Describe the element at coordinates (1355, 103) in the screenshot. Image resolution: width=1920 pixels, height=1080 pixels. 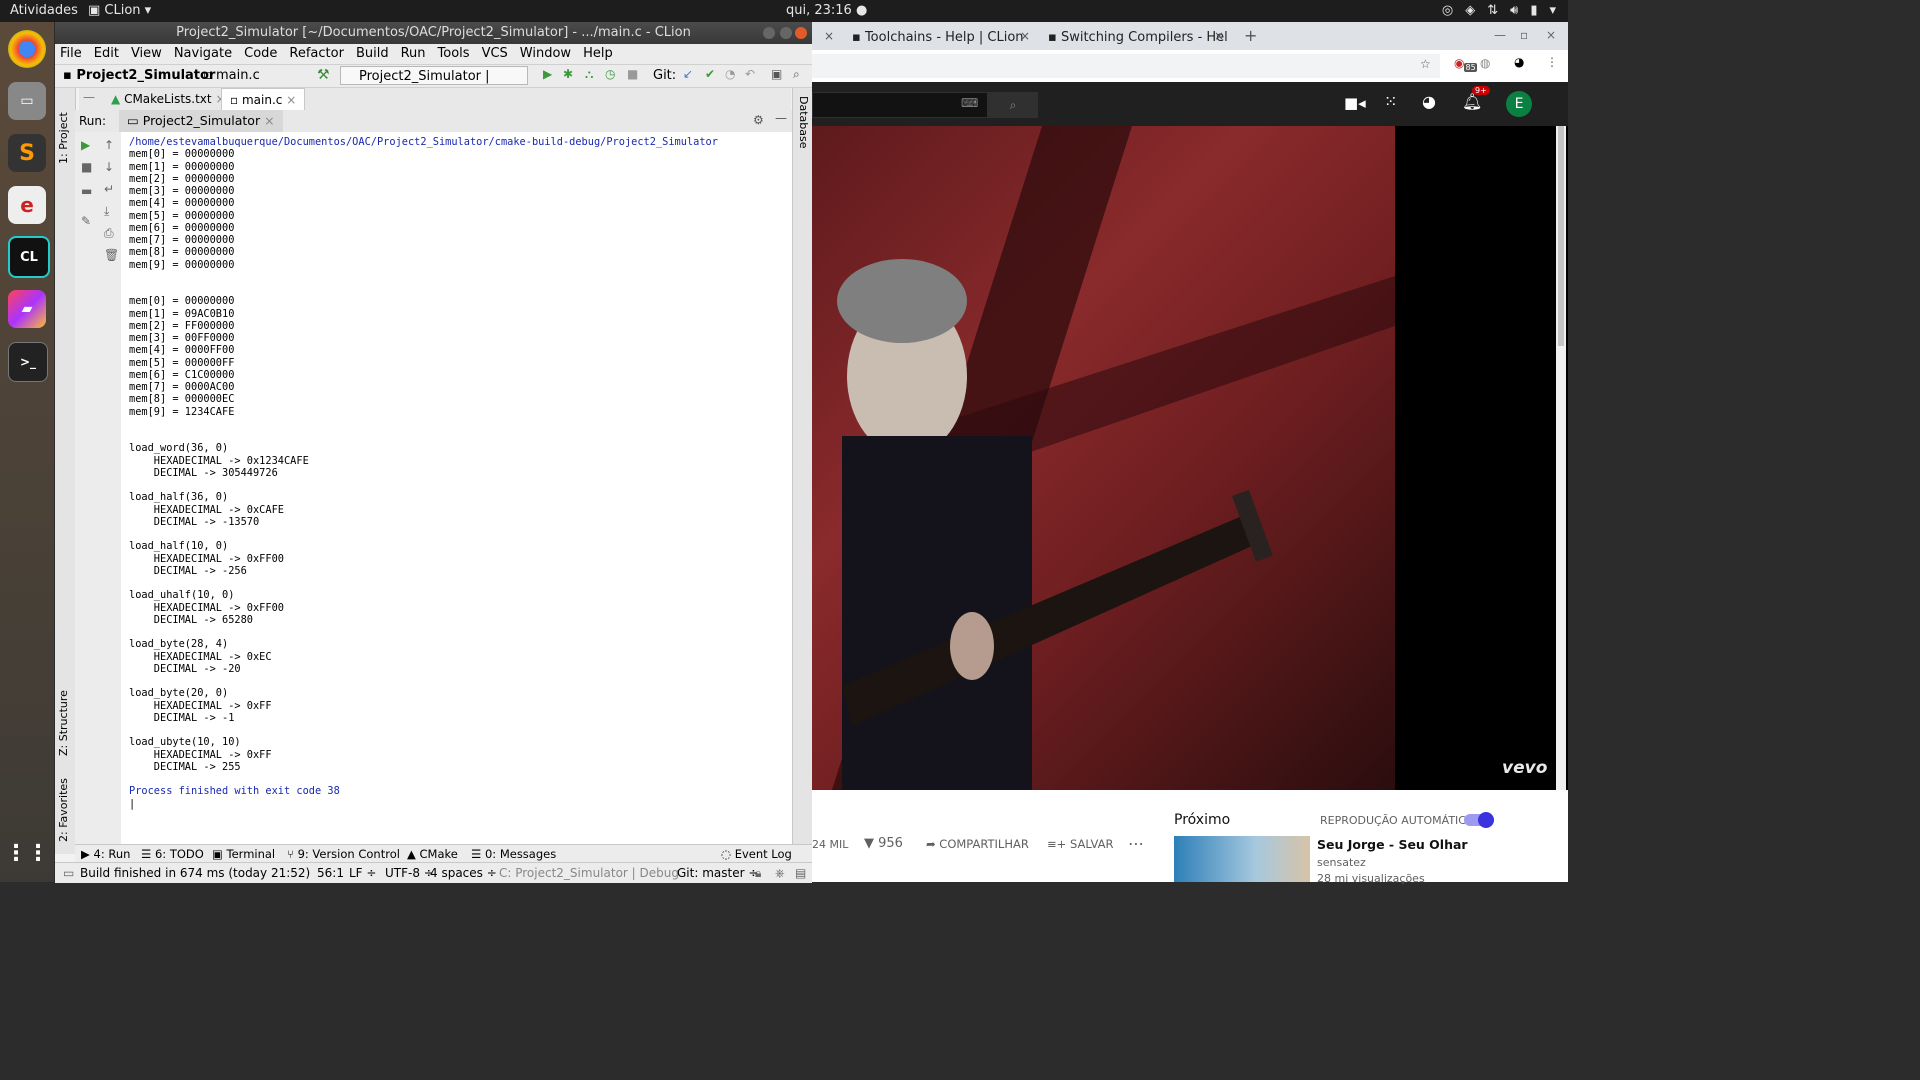
I see `create-video-icon: ■◂` at that location.